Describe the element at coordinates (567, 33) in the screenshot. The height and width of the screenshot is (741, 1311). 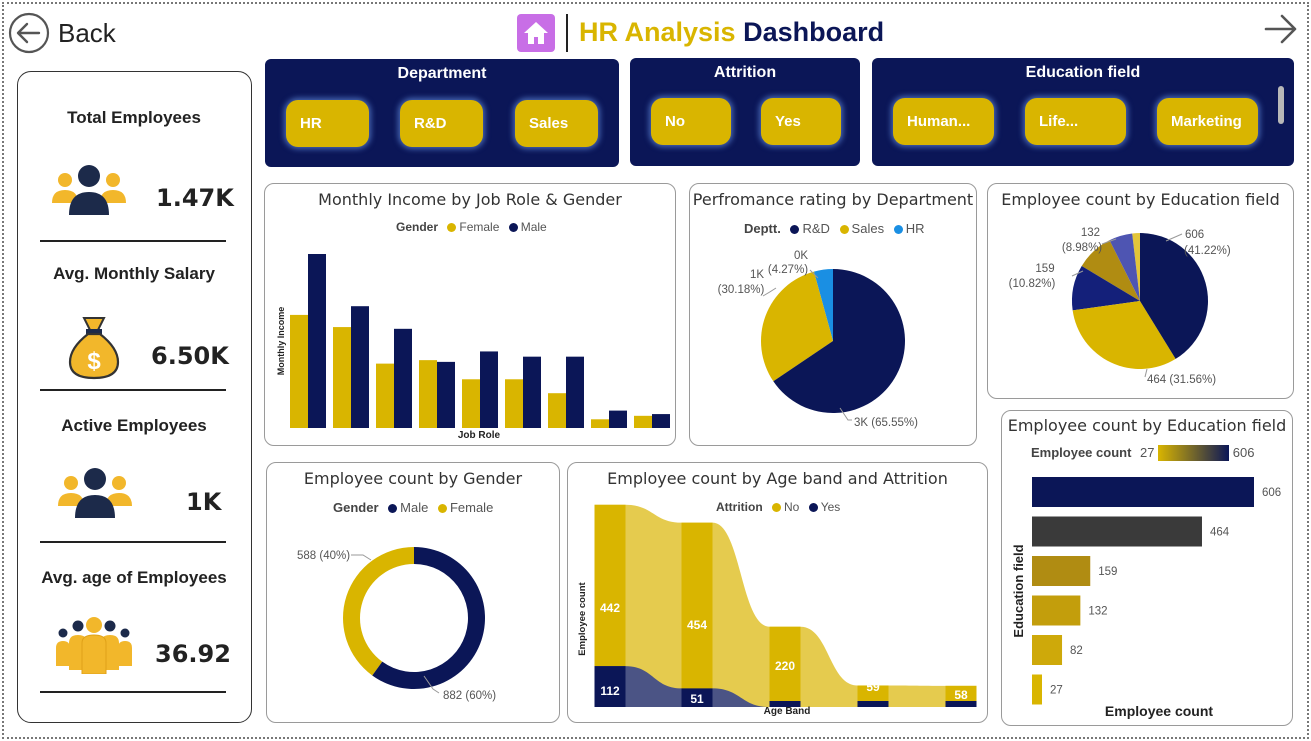
I see `title-divider` at that location.